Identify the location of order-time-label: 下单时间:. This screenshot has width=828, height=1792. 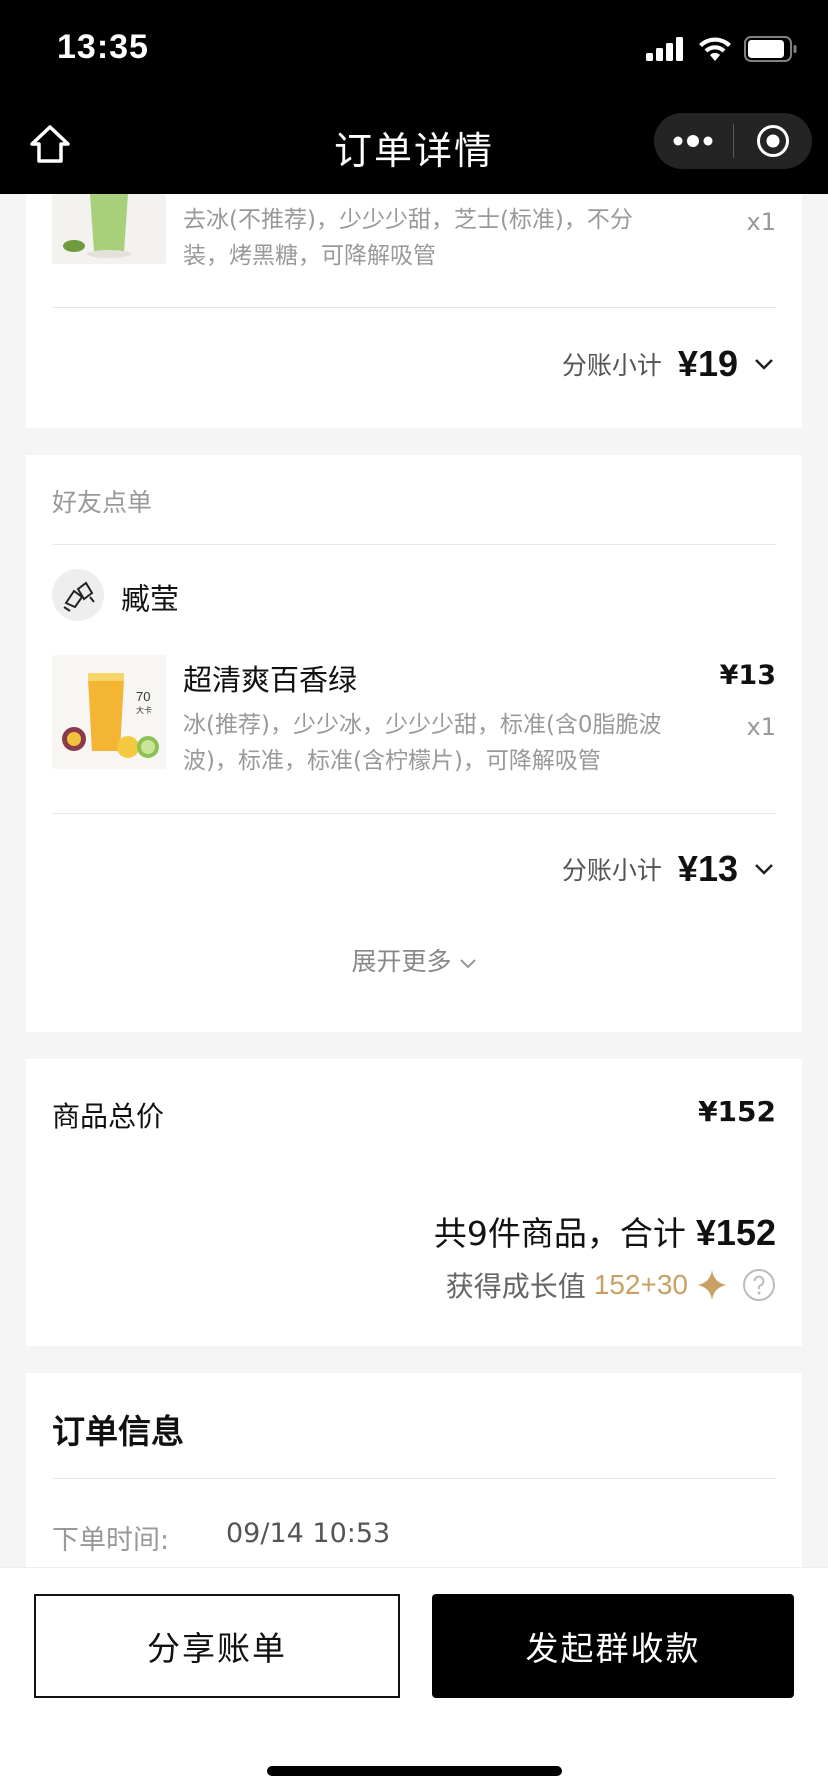
(111, 1540).